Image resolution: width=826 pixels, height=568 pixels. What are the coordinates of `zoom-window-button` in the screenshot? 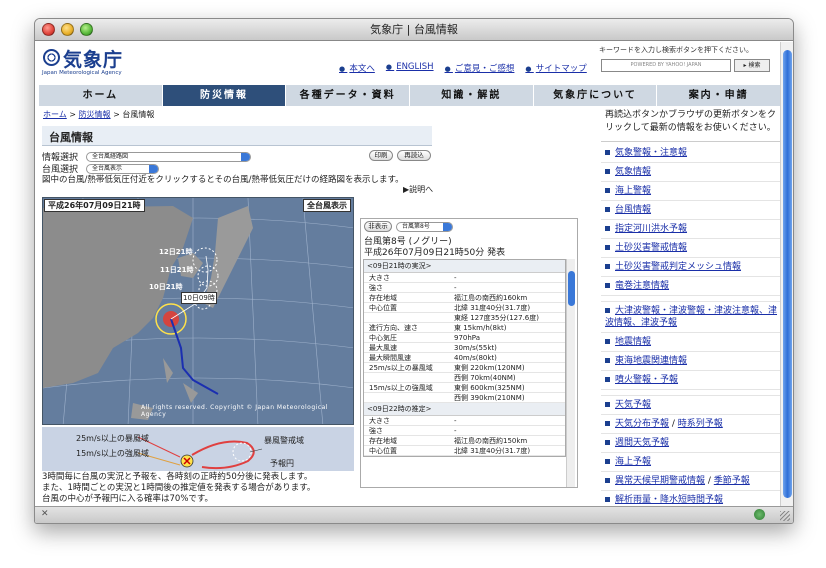 It's located at (86, 29).